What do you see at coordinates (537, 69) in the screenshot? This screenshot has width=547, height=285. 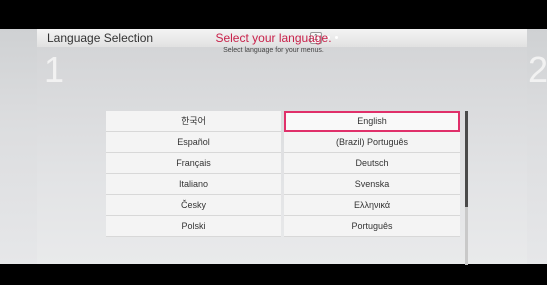 I see `step-number-next: 2` at bounding box center [537, 69].